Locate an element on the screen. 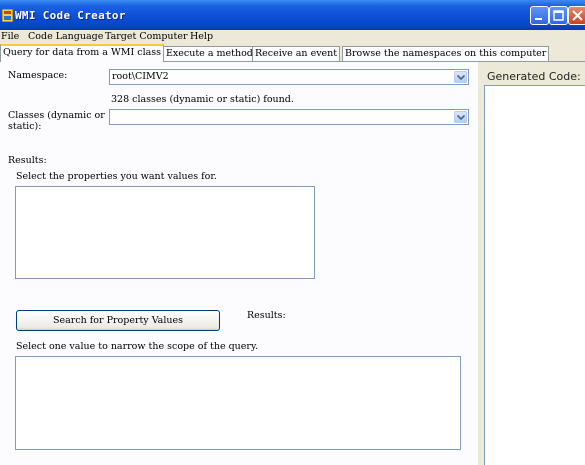 The width and height of the screenshot is (585, 465). generated-code-textbox is located at coordinates (534, 275).